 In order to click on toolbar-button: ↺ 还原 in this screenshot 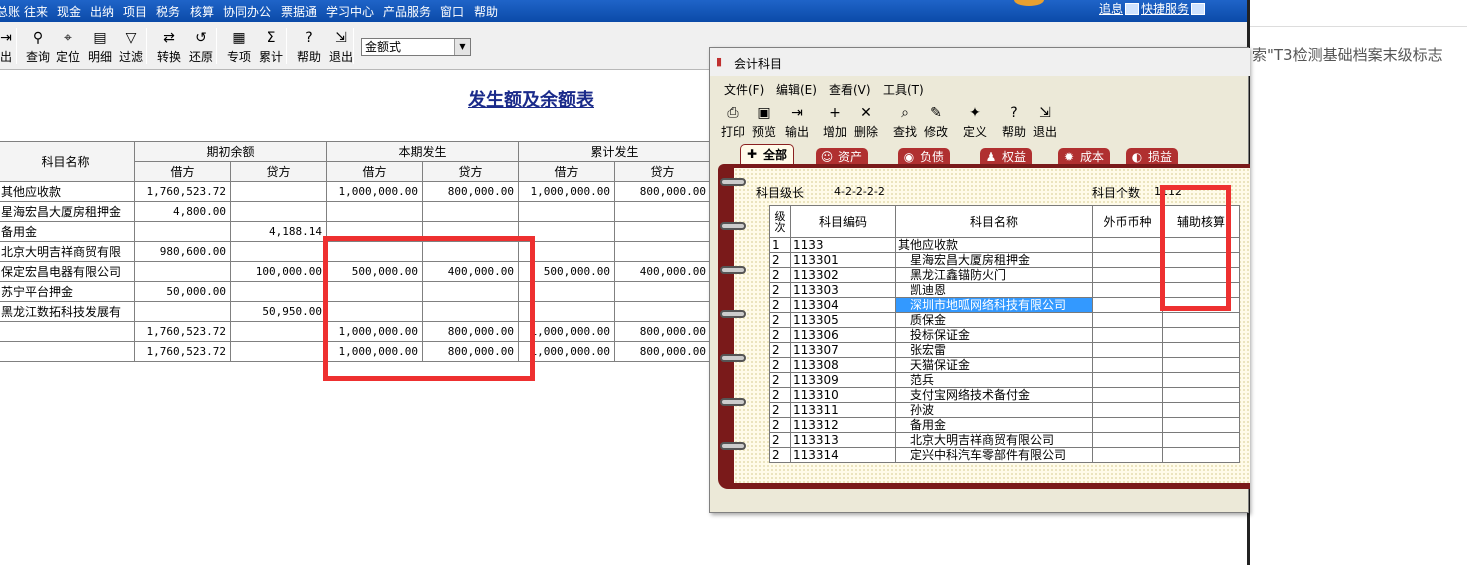, I will do `click(201, 46)`.